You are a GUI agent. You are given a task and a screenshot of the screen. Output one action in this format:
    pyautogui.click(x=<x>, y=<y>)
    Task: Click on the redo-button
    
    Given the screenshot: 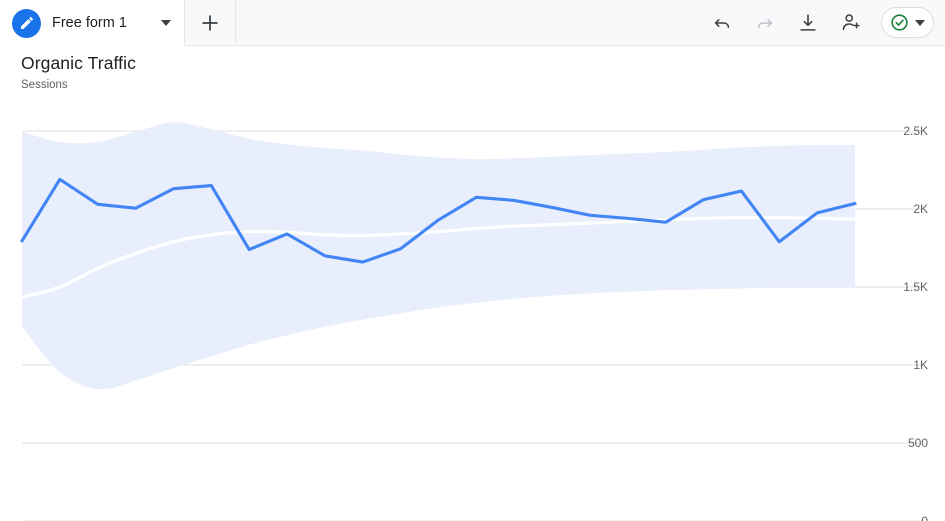 What is the action you would take?
    pyautogui.click(x=765, y=23)
    